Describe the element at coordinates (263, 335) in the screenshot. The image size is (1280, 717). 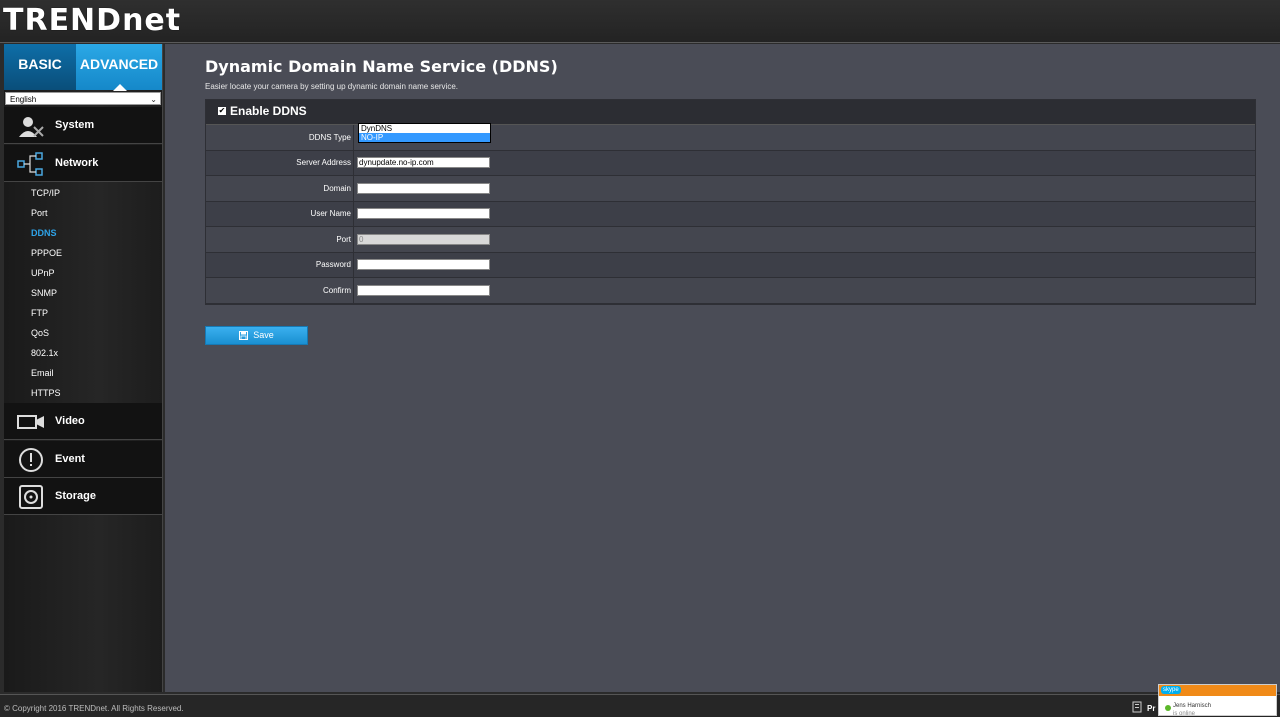
I see `save-button-label: Save` at that location.